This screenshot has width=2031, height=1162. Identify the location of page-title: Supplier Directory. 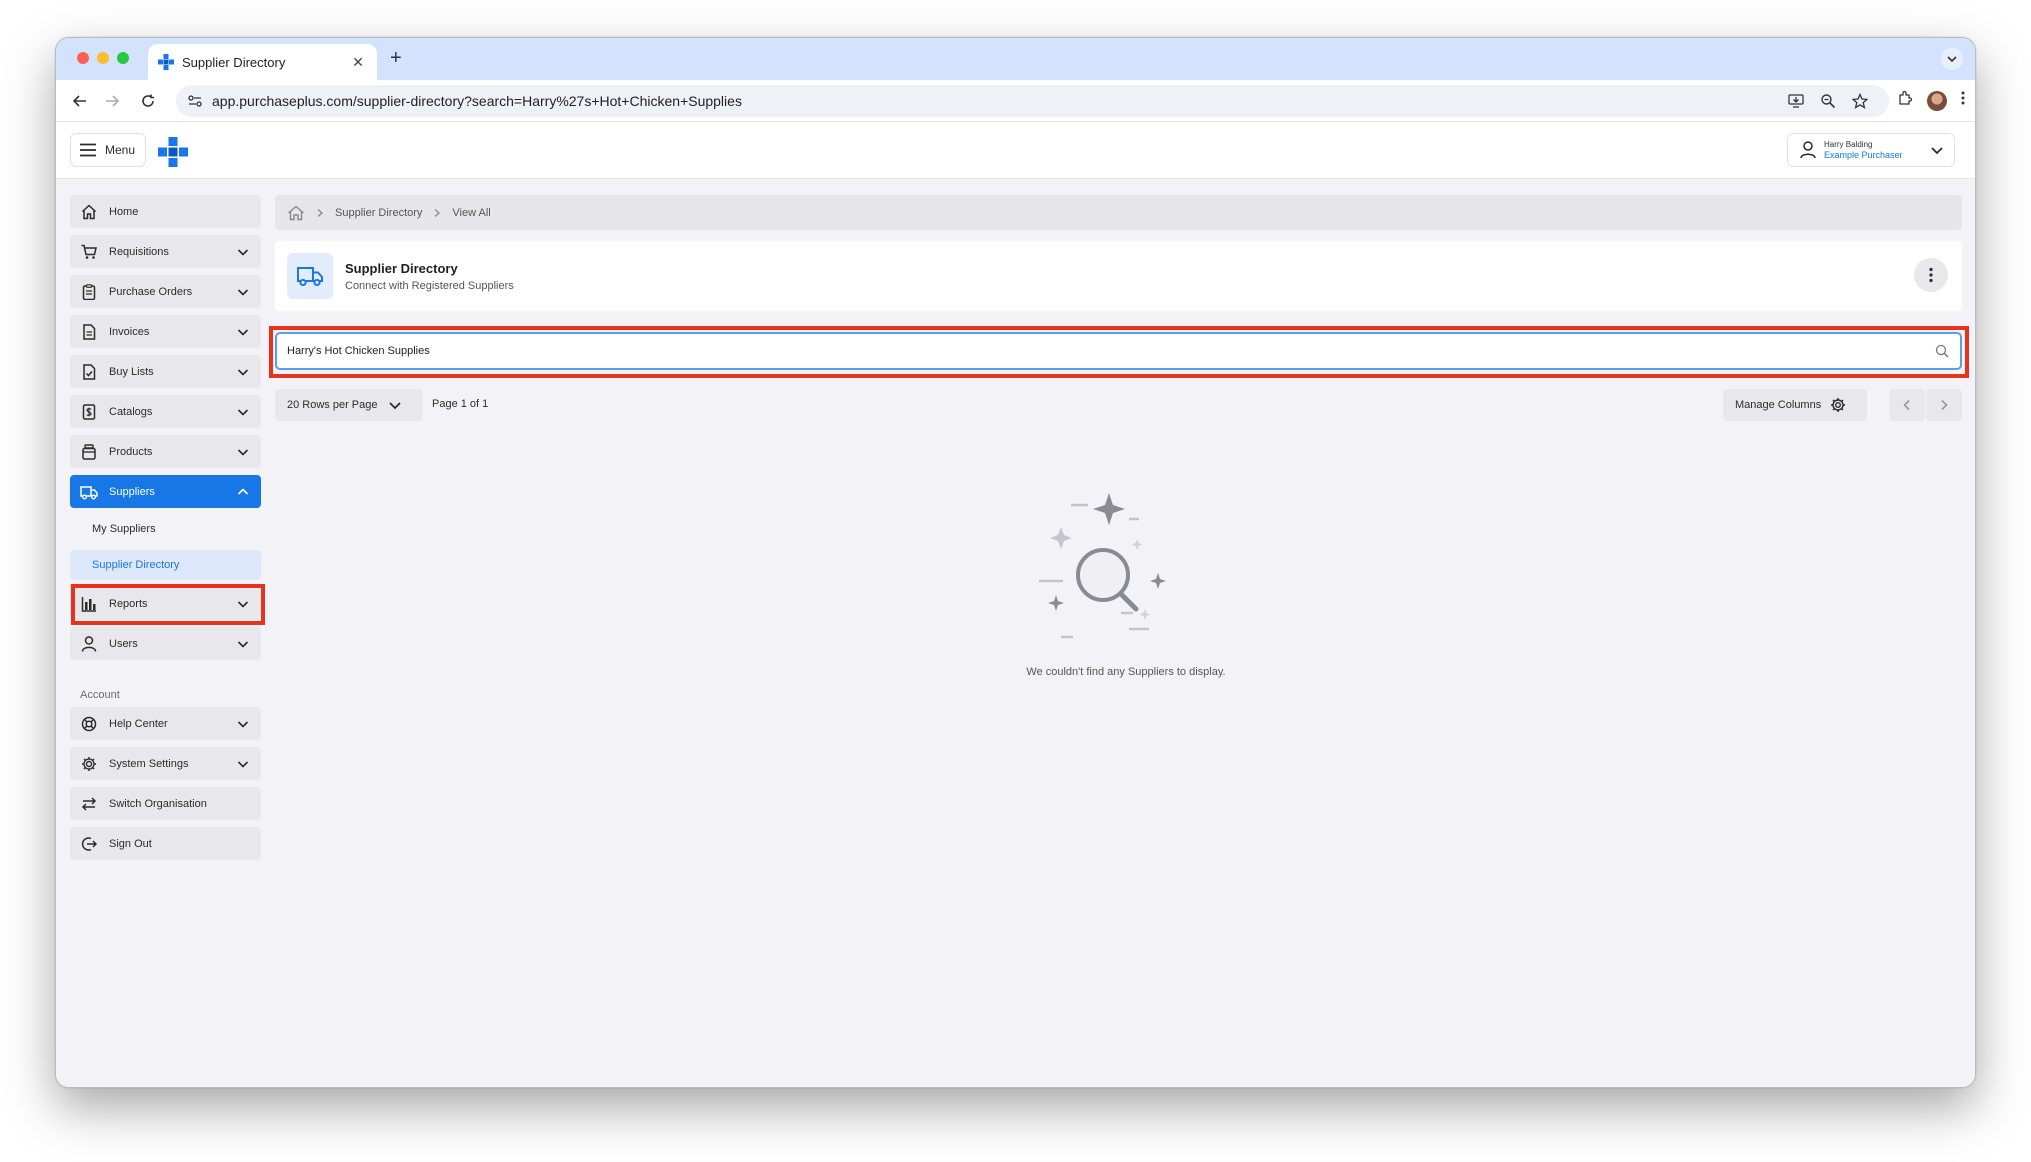
(401, 268).